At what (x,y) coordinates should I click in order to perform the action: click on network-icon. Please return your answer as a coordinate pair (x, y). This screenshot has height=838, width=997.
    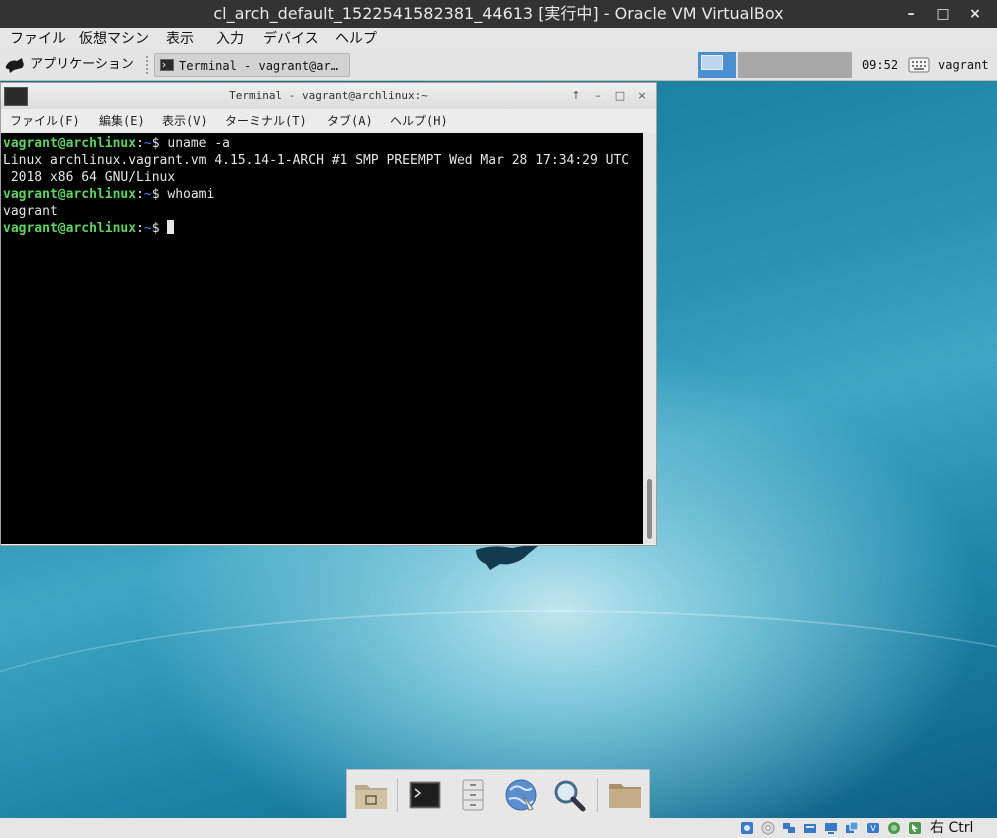
    Looking at the image, I should click on (789, 828).